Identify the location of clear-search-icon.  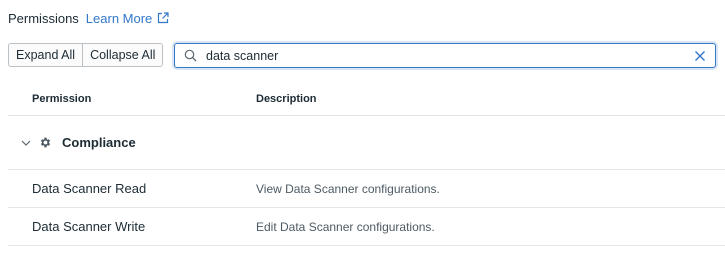
(700, 56).